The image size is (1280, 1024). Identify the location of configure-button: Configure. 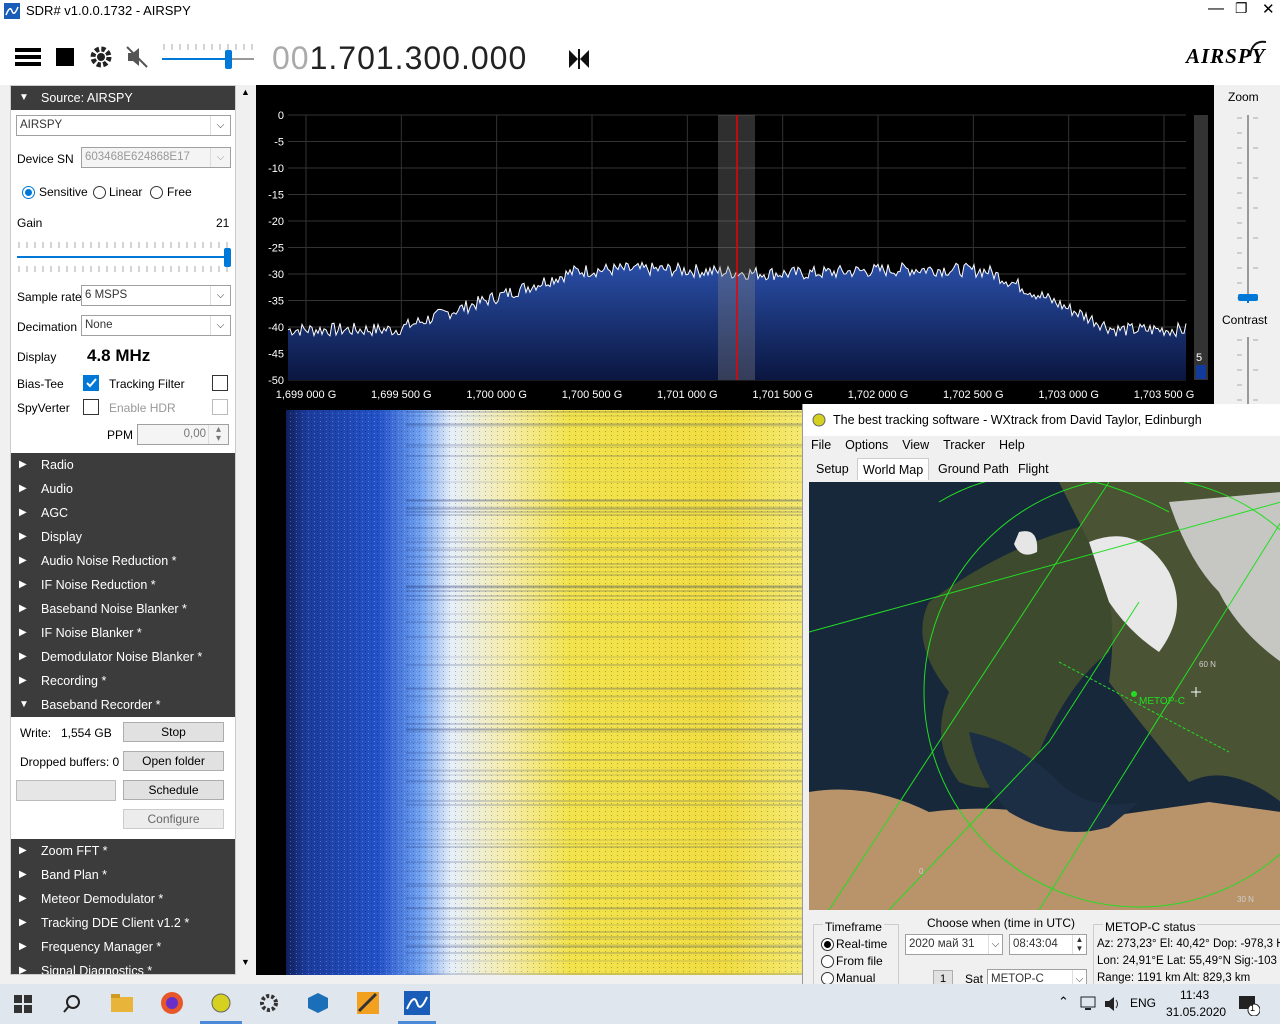
(173, 819).